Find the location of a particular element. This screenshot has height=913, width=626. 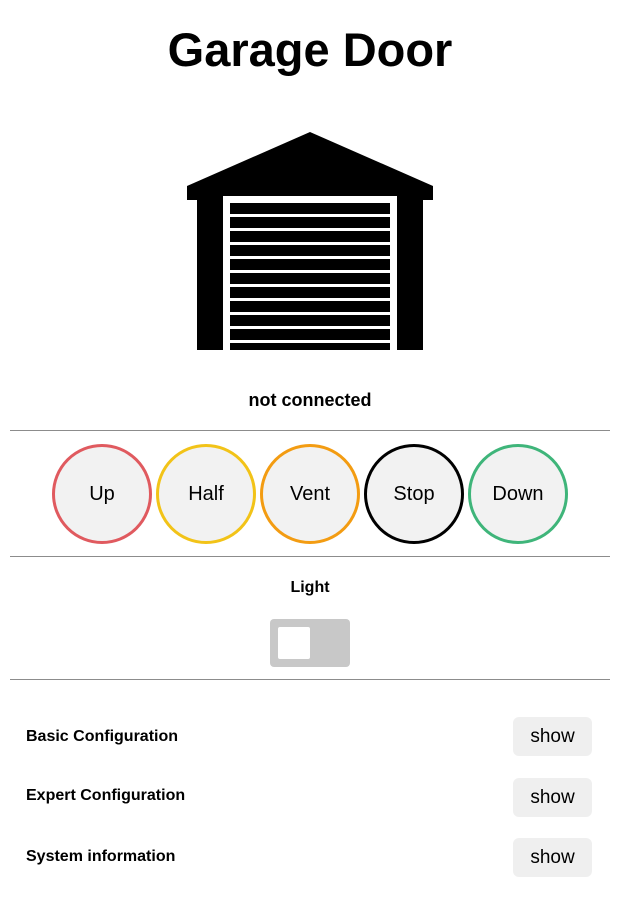

up-button: Up is located at coordinates (102, 494).